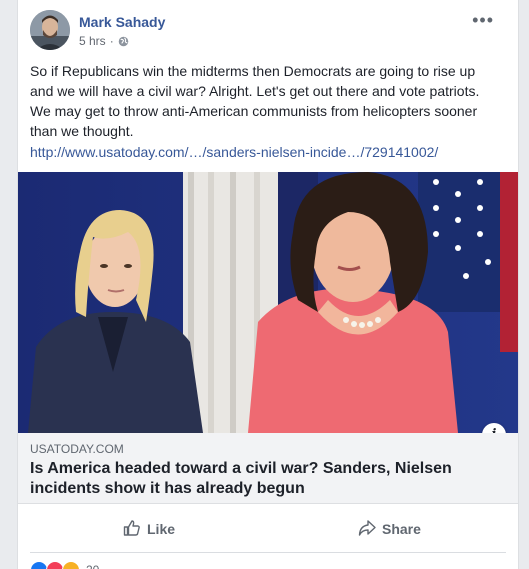 This screenshot has height=569, width=529. What do you see at coordinates (71, 565) in the screenshot?
I see `haha-reaction-icon` at bounding box center [71, 565].